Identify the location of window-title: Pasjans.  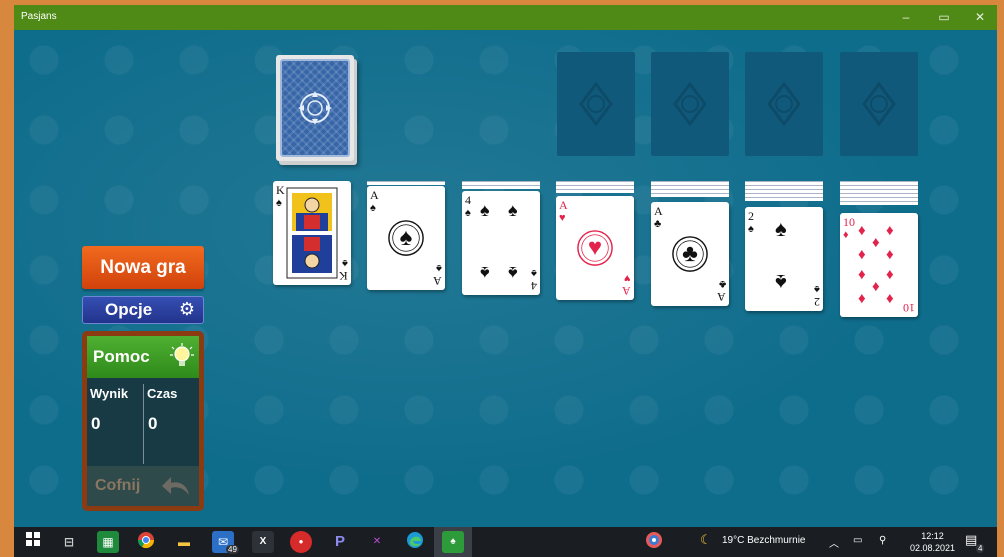
(39, 16).